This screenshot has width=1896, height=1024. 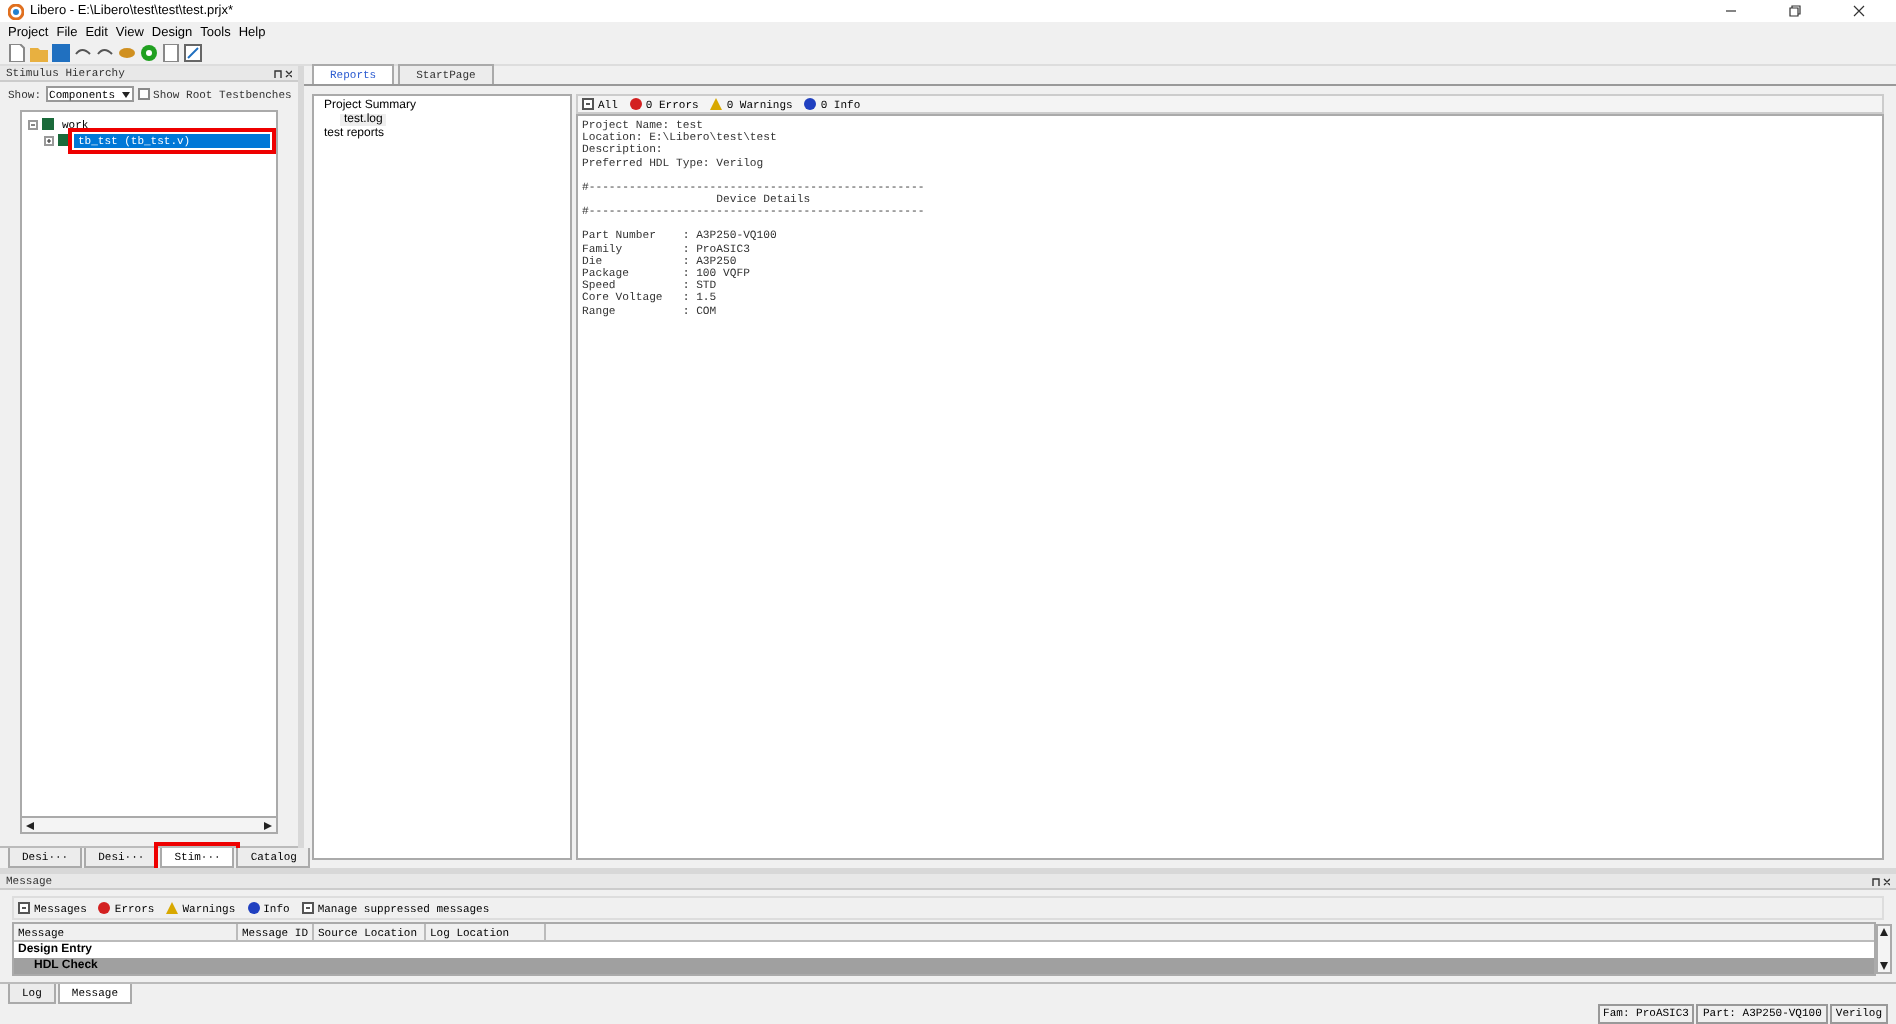 What do you see at coordinates (1795, 11) in the screenshot?
I see `restore-icon` at bounding box center [1795, 11].